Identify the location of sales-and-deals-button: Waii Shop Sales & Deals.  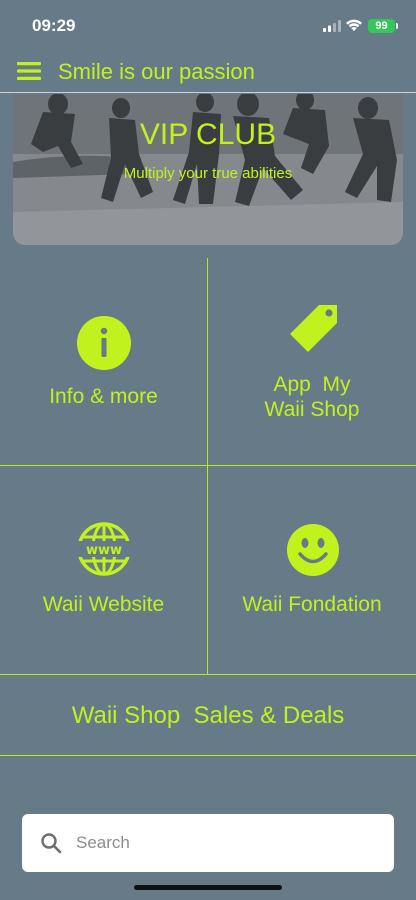
(208, 715).